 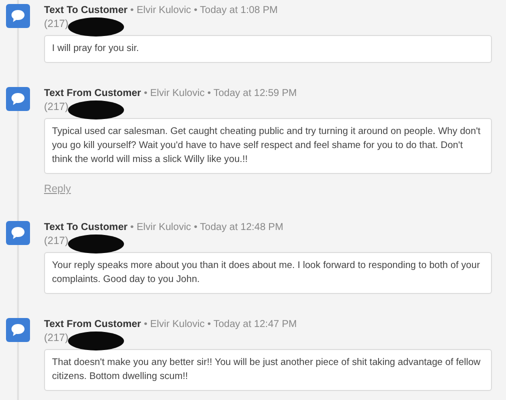 I want to click on message-text: I will pray for you sir., so click(x=268, y=49).